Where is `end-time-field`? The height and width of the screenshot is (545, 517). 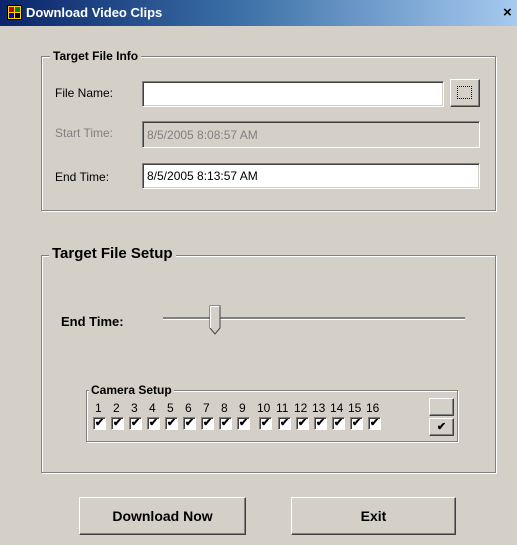 end-time-field is located at coordinates (311, 176).